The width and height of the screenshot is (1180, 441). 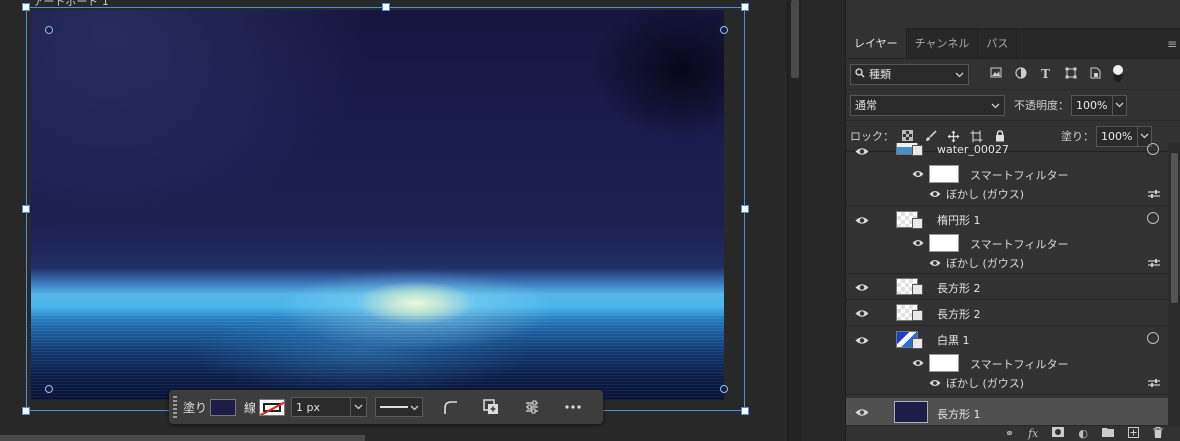 What do you see at coordinates (823, 220) in the screenshot?
I see `panel-dock-gap` at bounding box center [823, 220].